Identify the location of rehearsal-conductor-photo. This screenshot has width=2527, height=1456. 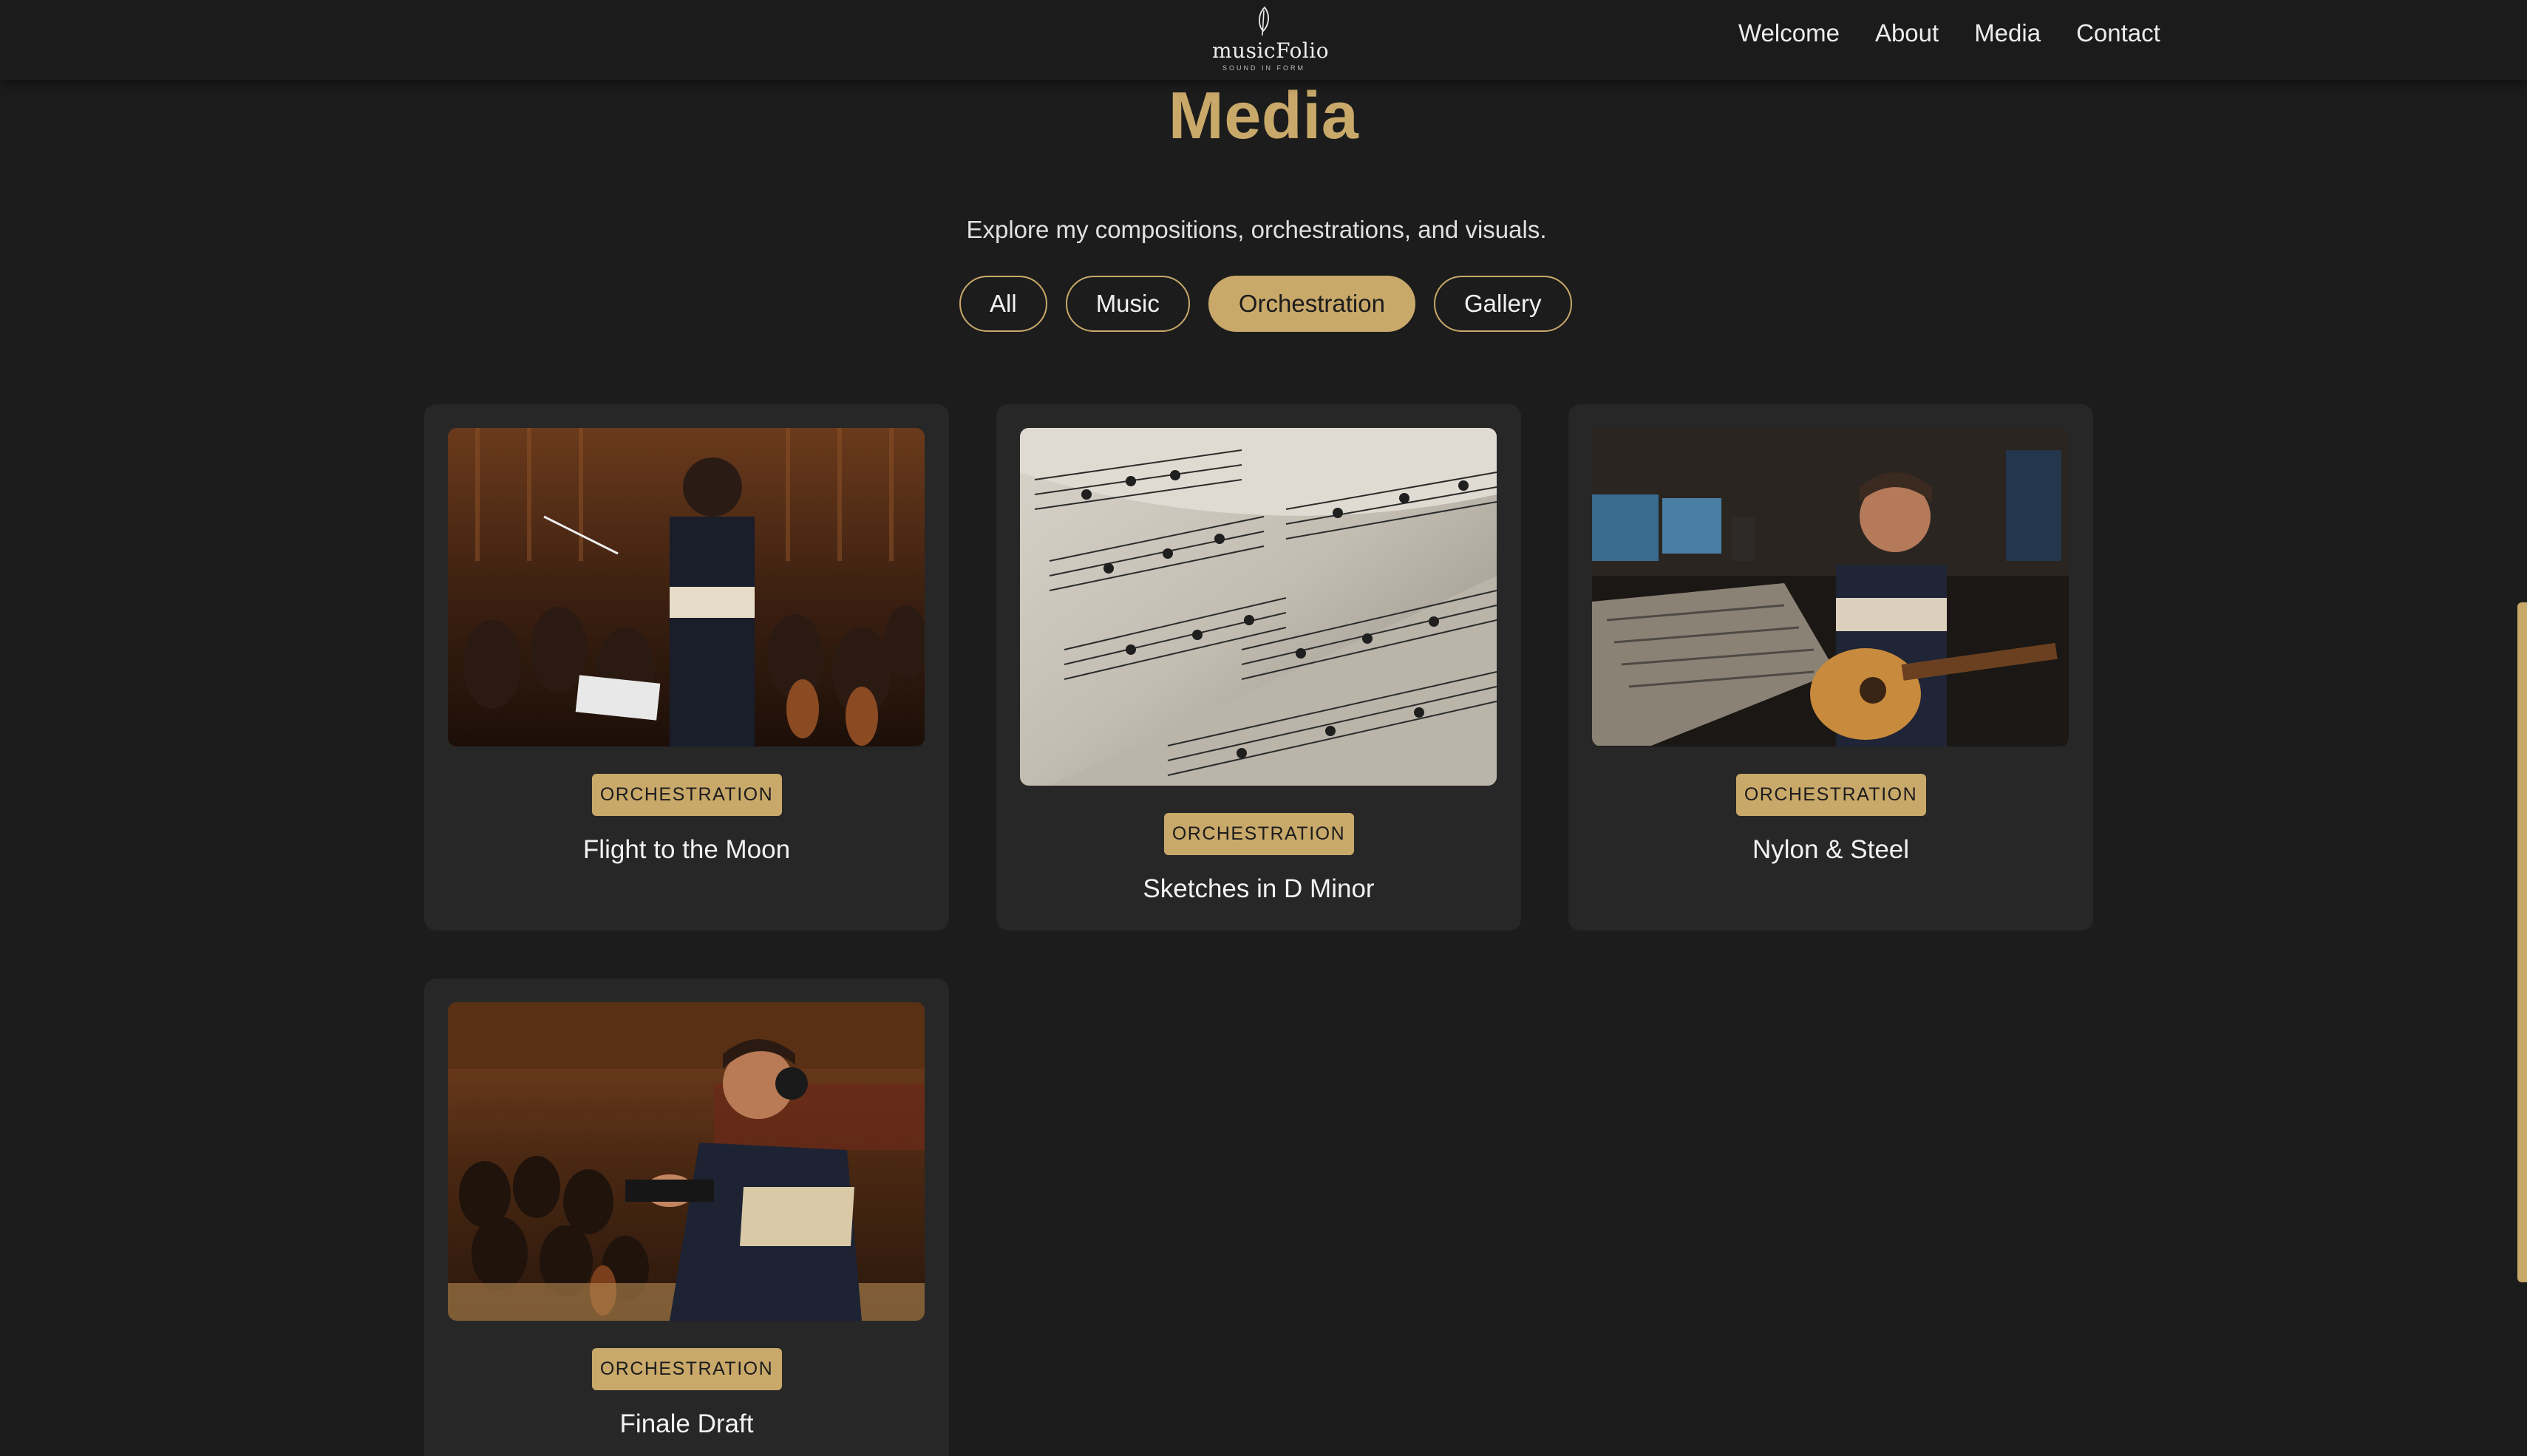
(686, 1161).